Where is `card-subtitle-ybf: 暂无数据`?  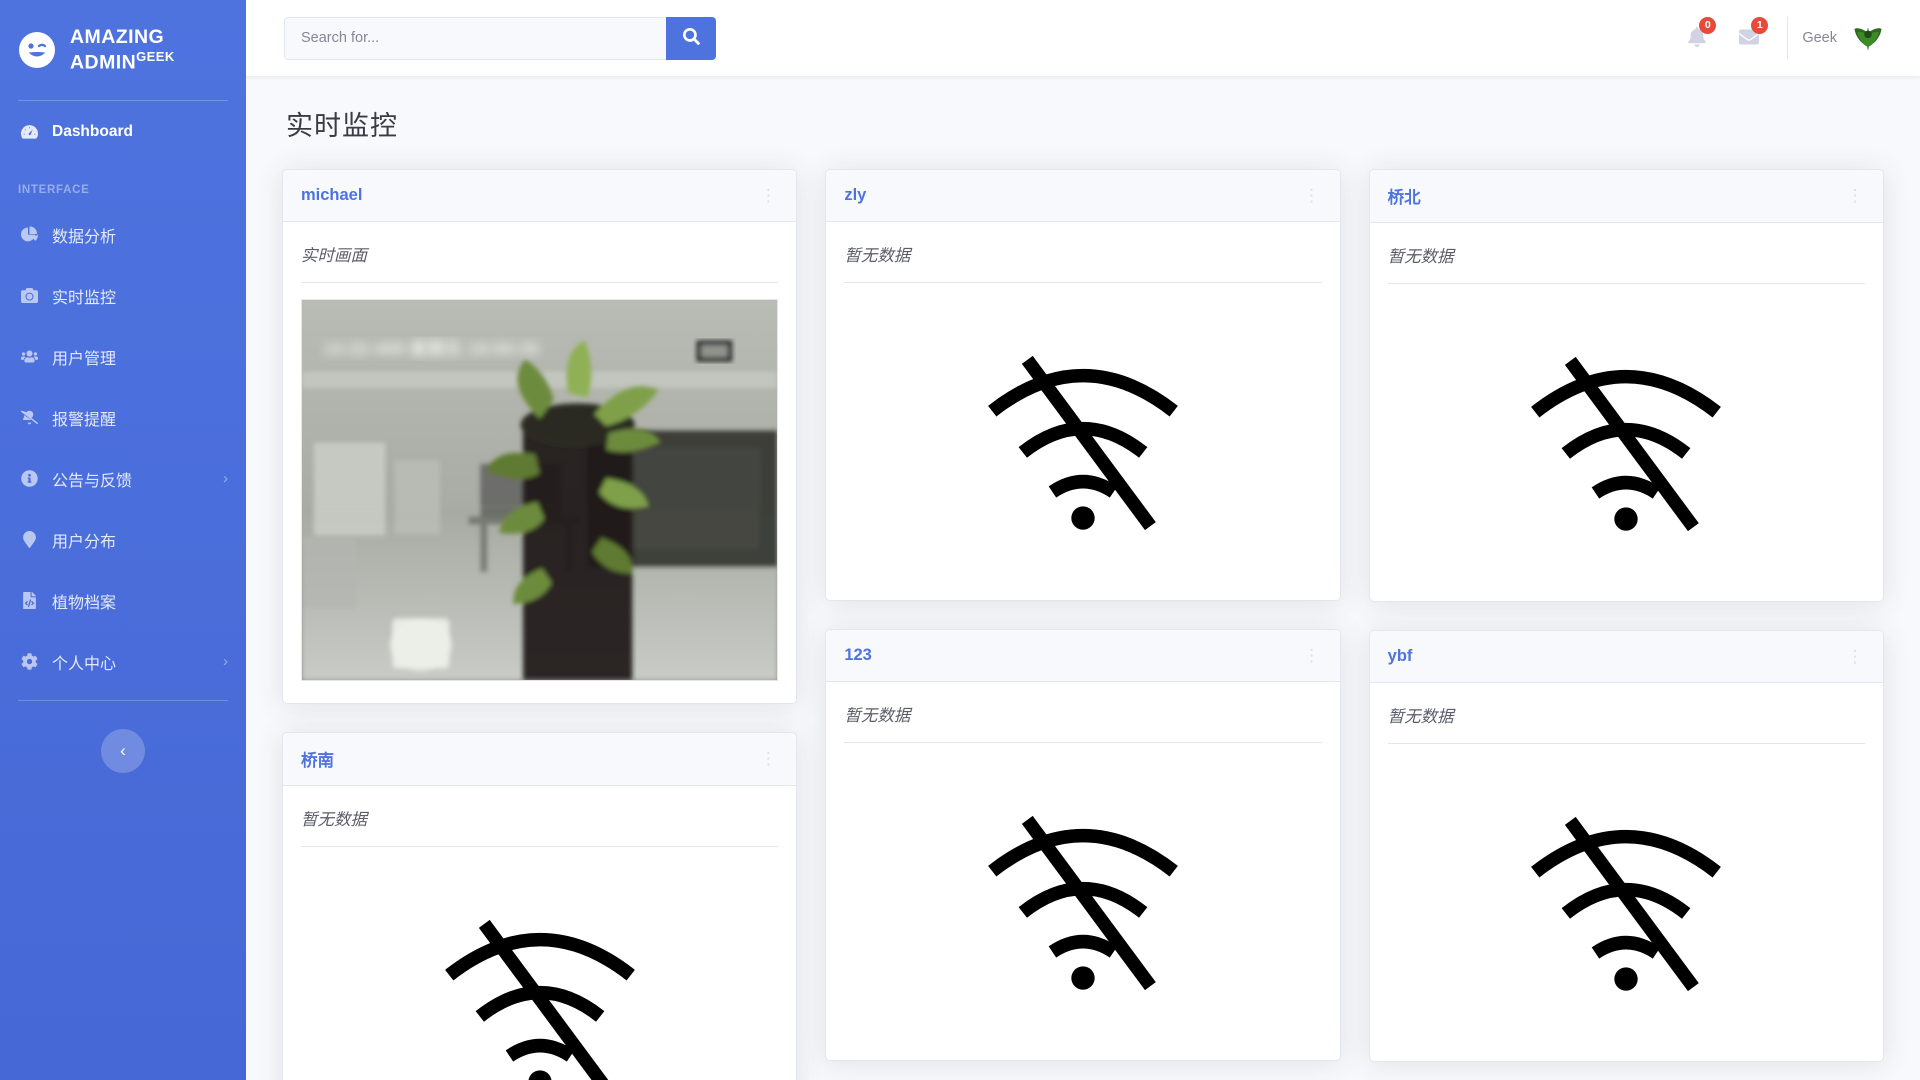 card-subtitle-ybf: 暂无数据 is located at coordinates (1626, 723).